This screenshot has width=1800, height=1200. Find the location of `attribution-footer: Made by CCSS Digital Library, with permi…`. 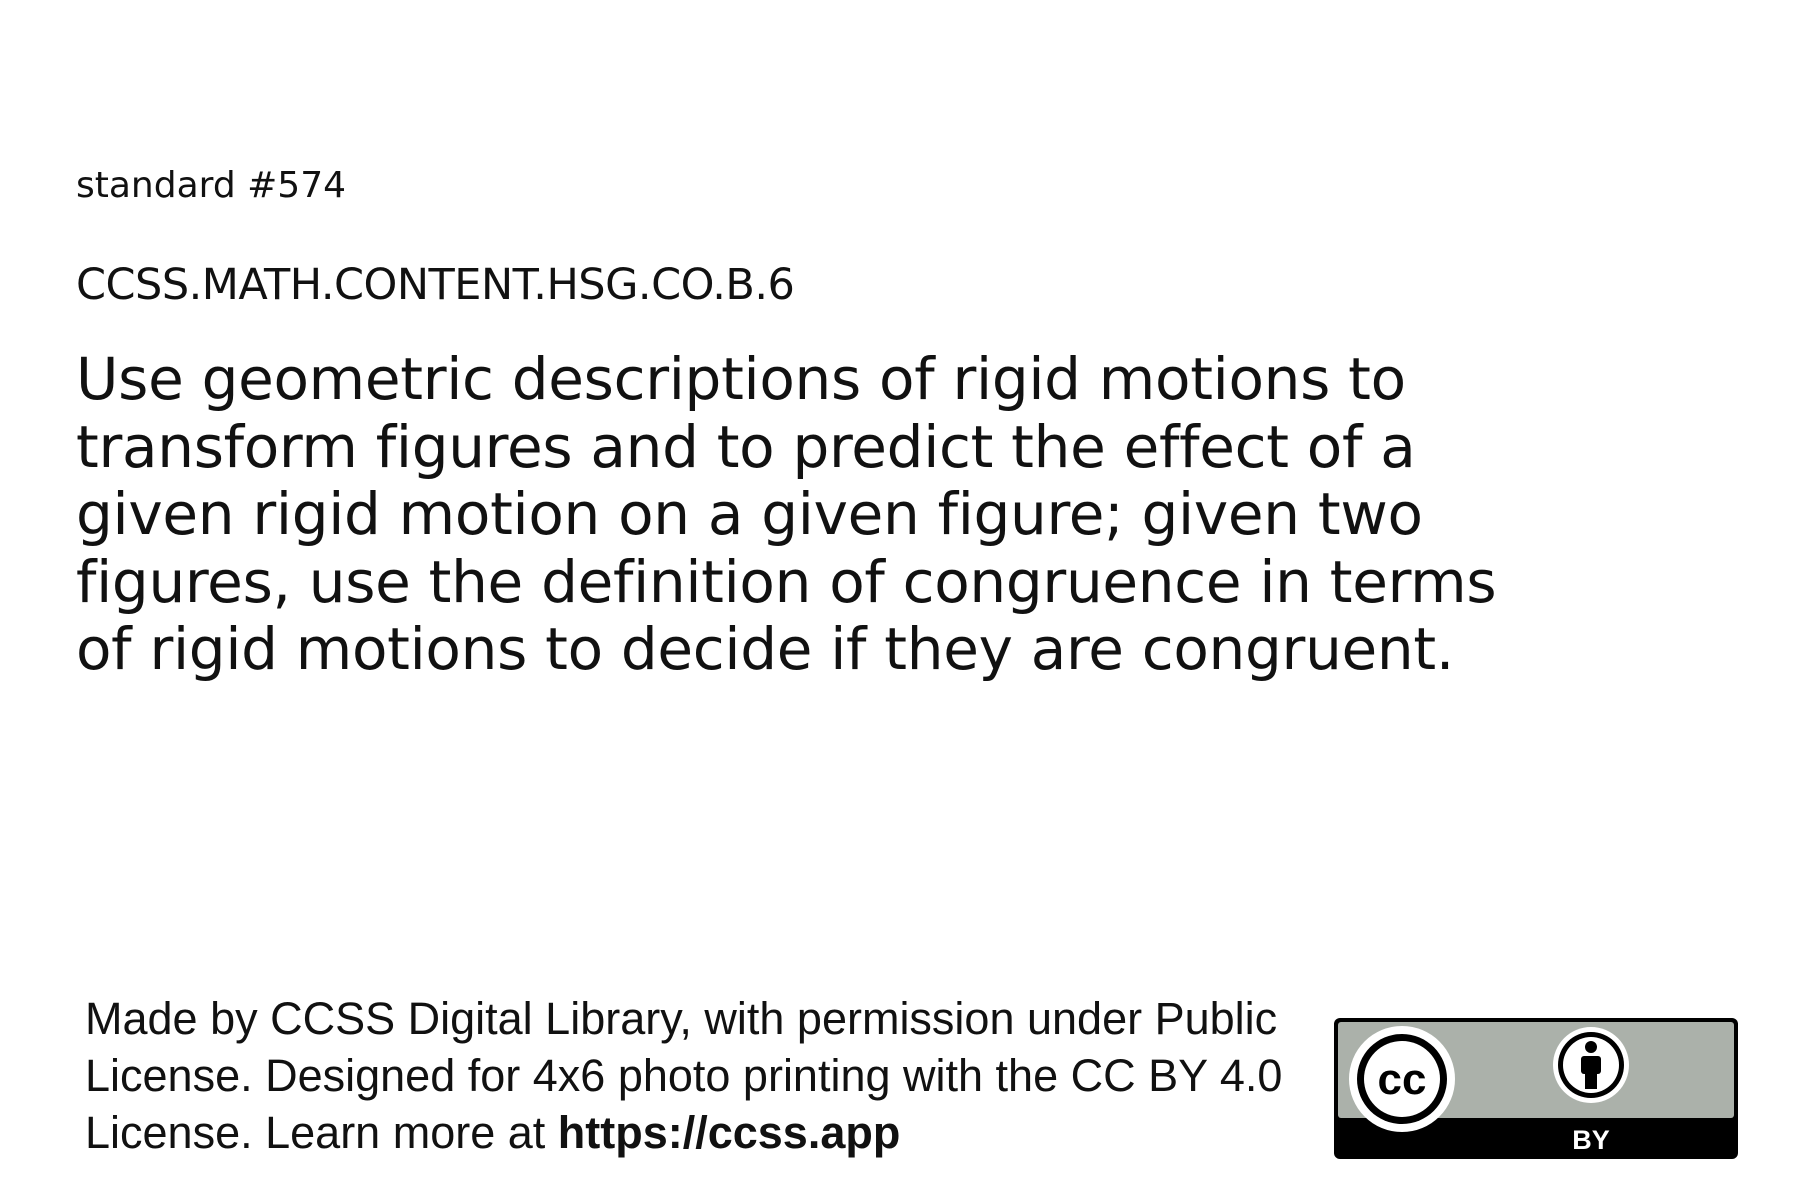

attribution-footer: Made by CCSS Digital Library, with permi… is located at coordinates (705, 1075).